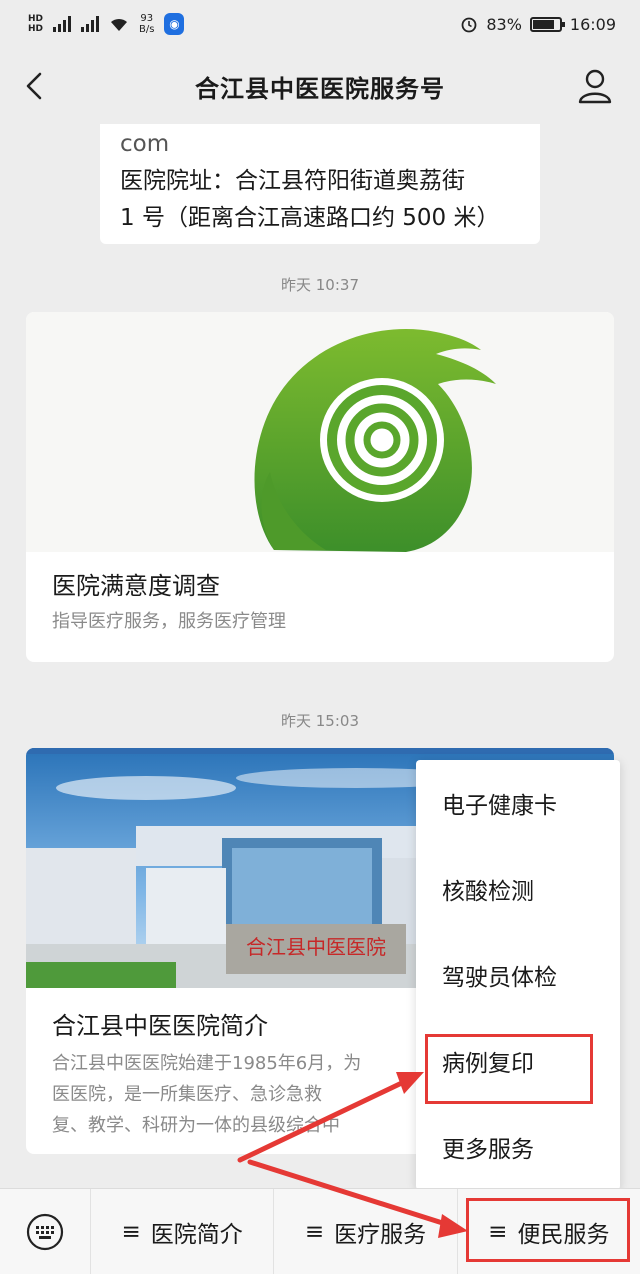 The width and height of the screenshot is (640, 1274). I want to click on nav-bar: 合江县中医医院服务号, so click(320, 86).